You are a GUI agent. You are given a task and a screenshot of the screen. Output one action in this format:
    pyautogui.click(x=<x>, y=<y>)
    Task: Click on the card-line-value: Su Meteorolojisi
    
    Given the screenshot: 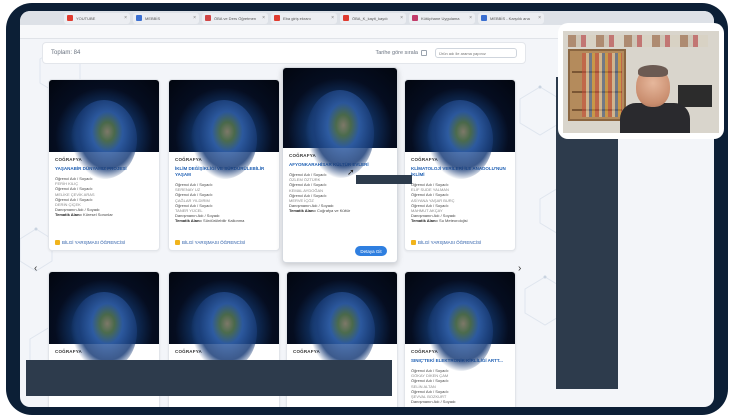 What is the action you would take?
    pyautogui.click(x=453, y=221)
    